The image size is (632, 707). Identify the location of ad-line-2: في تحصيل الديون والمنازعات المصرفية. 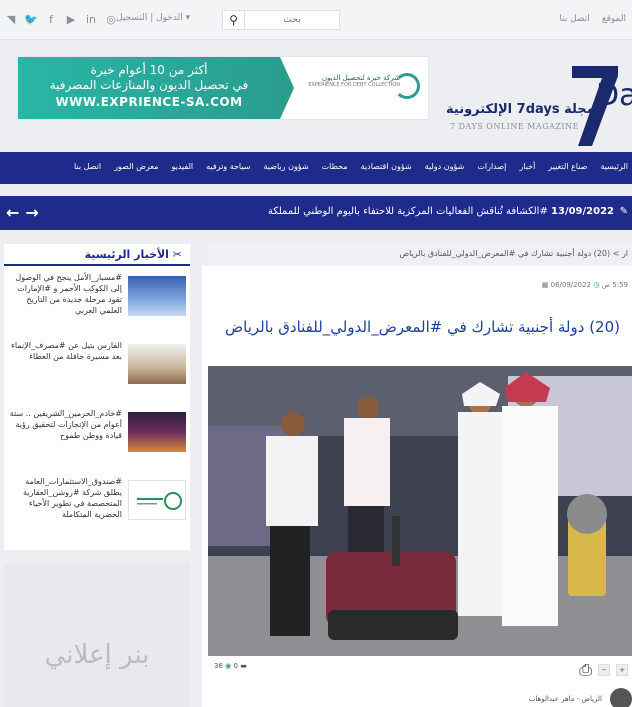
(149, 85).